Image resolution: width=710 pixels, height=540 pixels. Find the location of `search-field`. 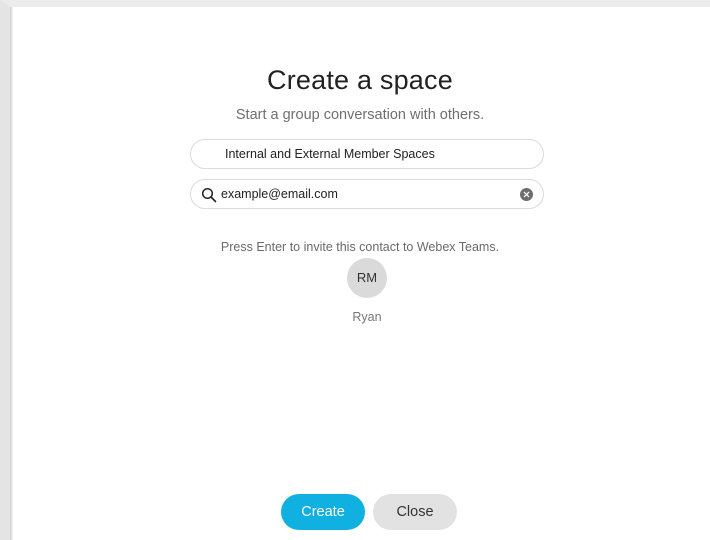

search-field is located at coordinates (367, 194).